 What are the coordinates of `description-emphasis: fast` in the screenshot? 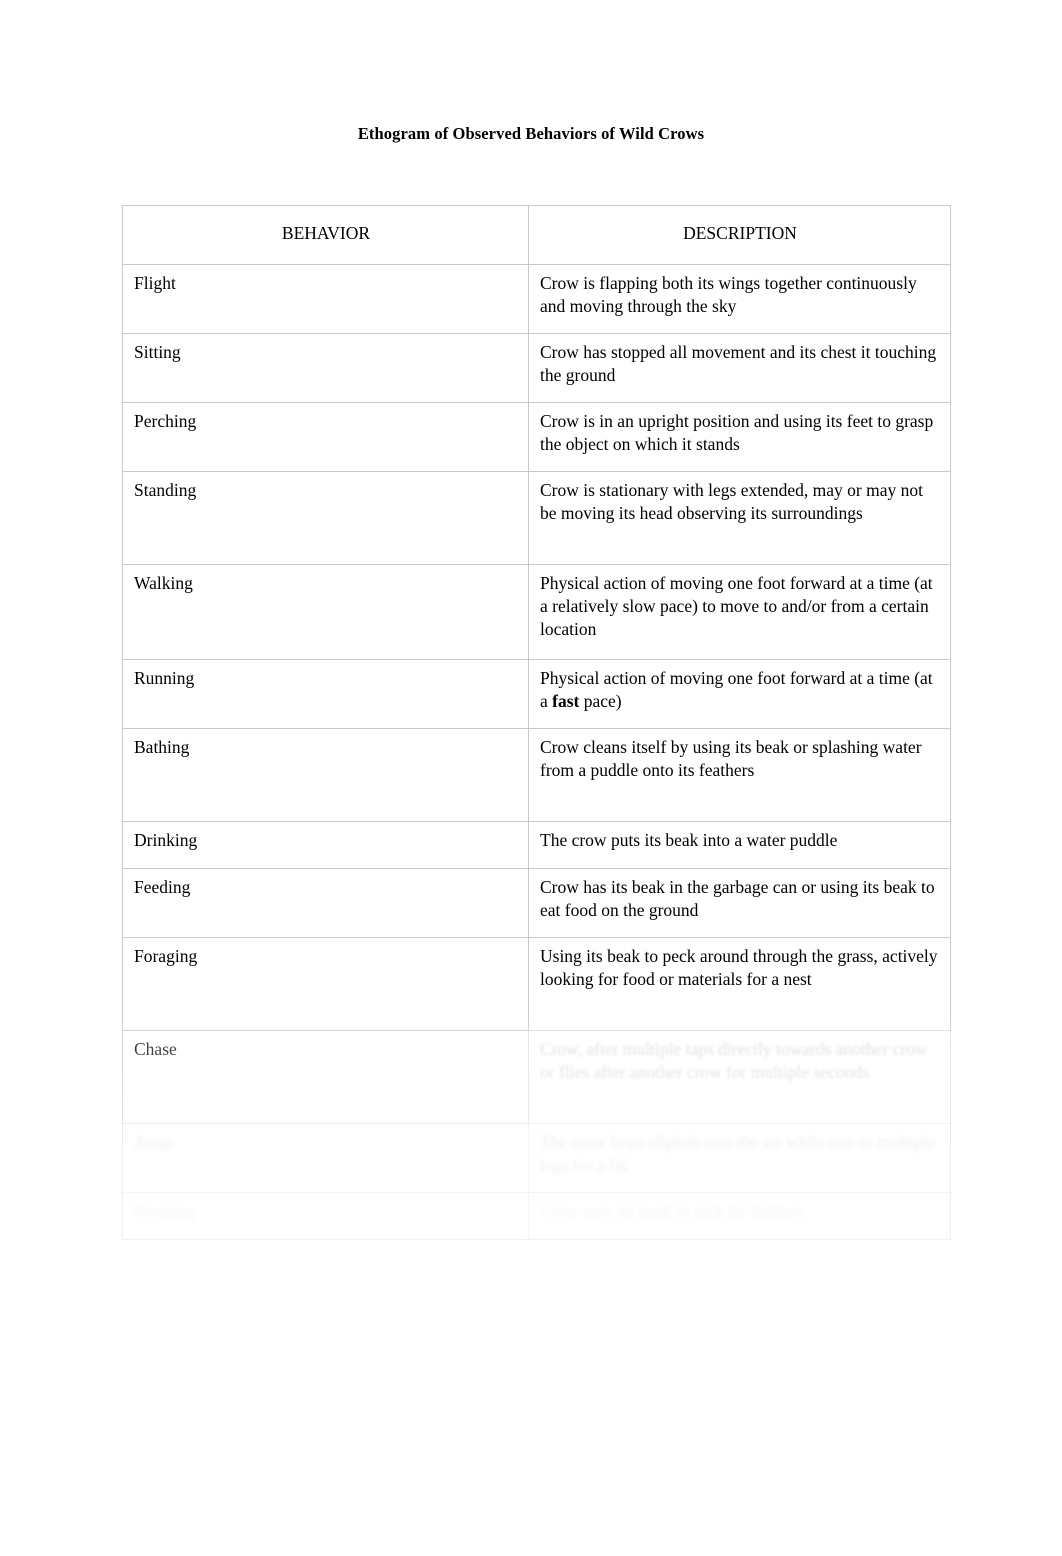 It's located at (566, 701).